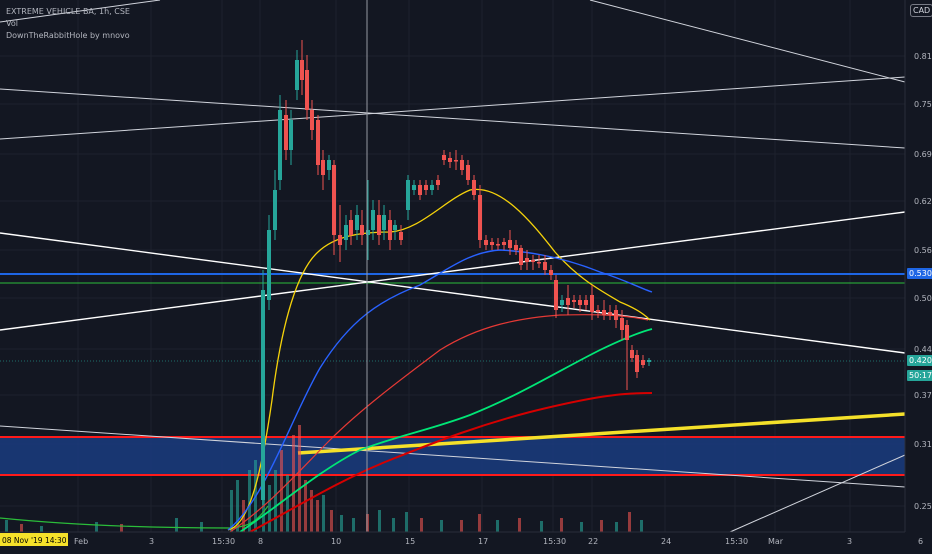 The image size is (932, 554). Describe the element at coordinates (68, 36) in the screenshot. I see `indicator-label: DownTheRabbitHole by mnovo` at that location.